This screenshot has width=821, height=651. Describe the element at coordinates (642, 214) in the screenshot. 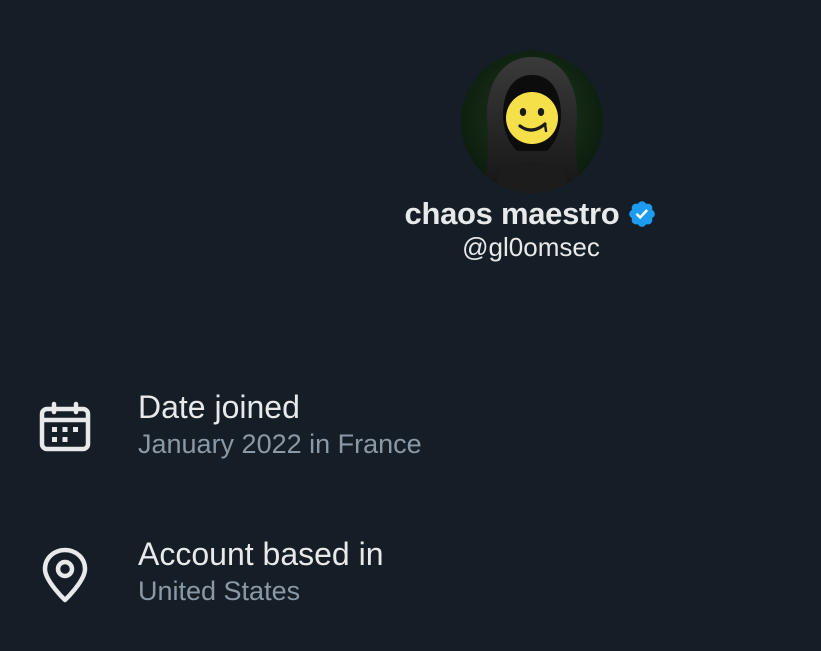

I see `verified-badge-icon` at that location.